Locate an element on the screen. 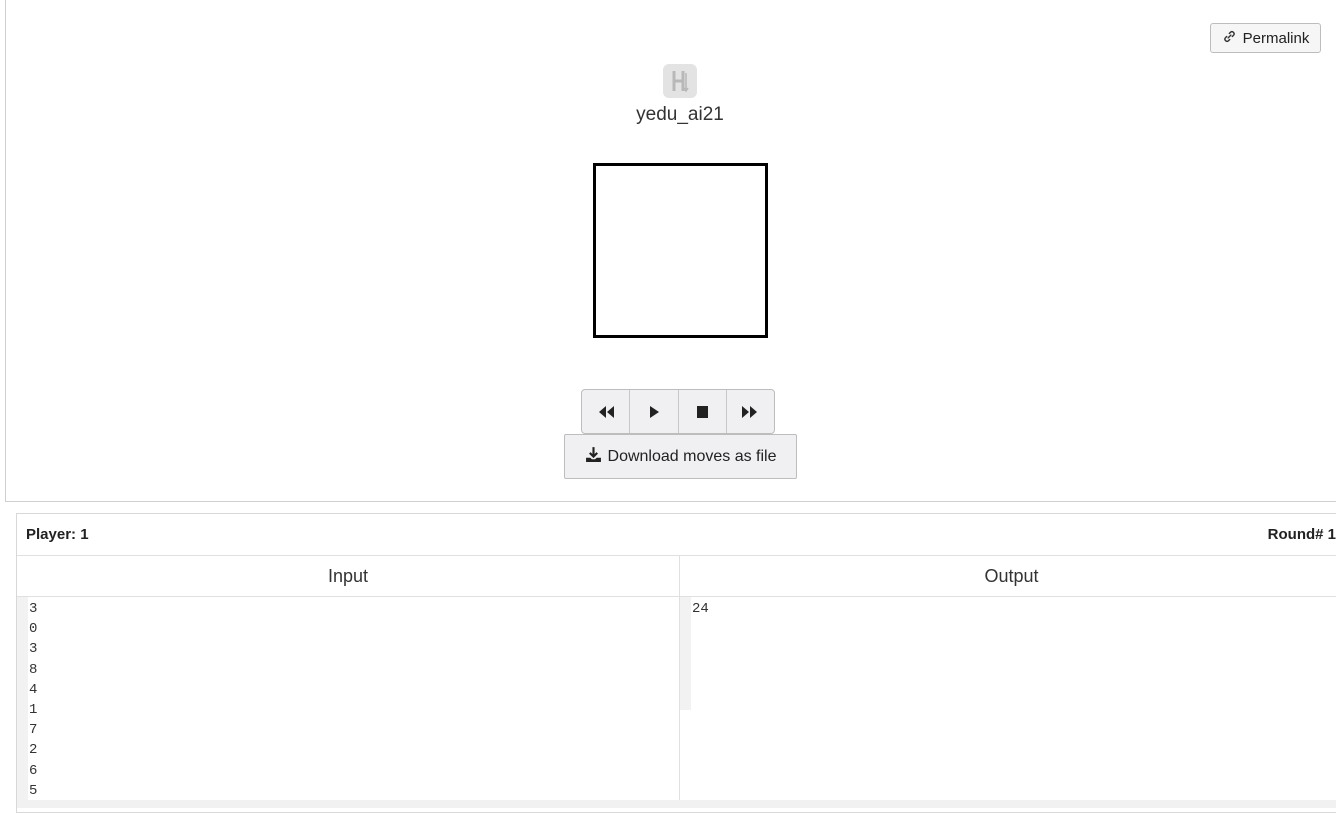  input-line: 1 is located at coordinates (33, 710).